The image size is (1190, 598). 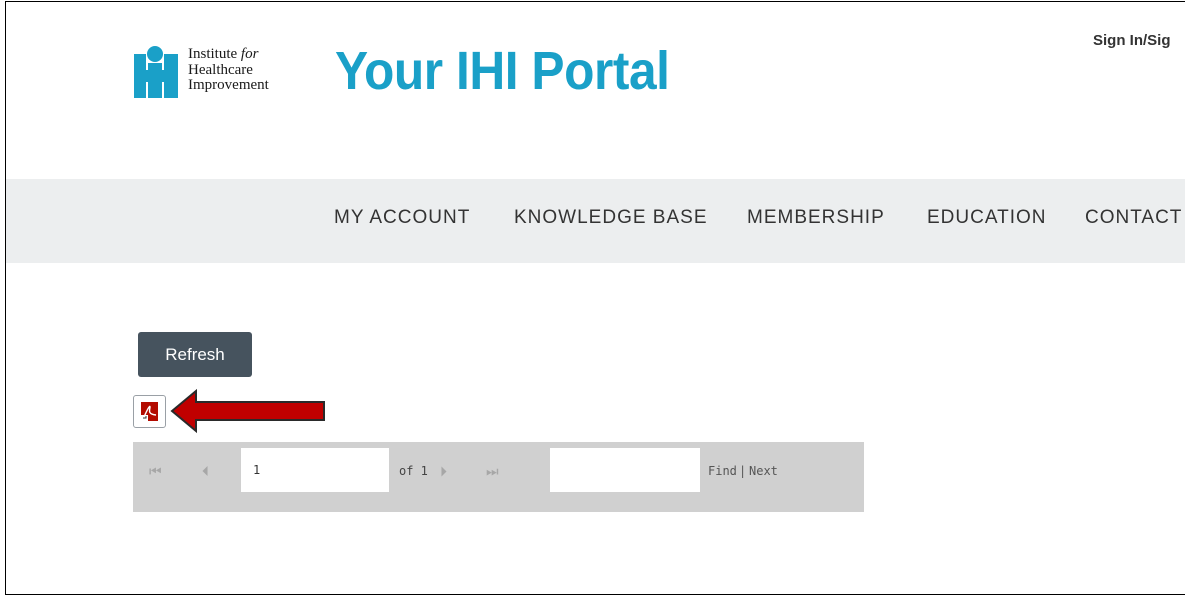 I want to click on pdf-export-button, so click(x=149, y=411).